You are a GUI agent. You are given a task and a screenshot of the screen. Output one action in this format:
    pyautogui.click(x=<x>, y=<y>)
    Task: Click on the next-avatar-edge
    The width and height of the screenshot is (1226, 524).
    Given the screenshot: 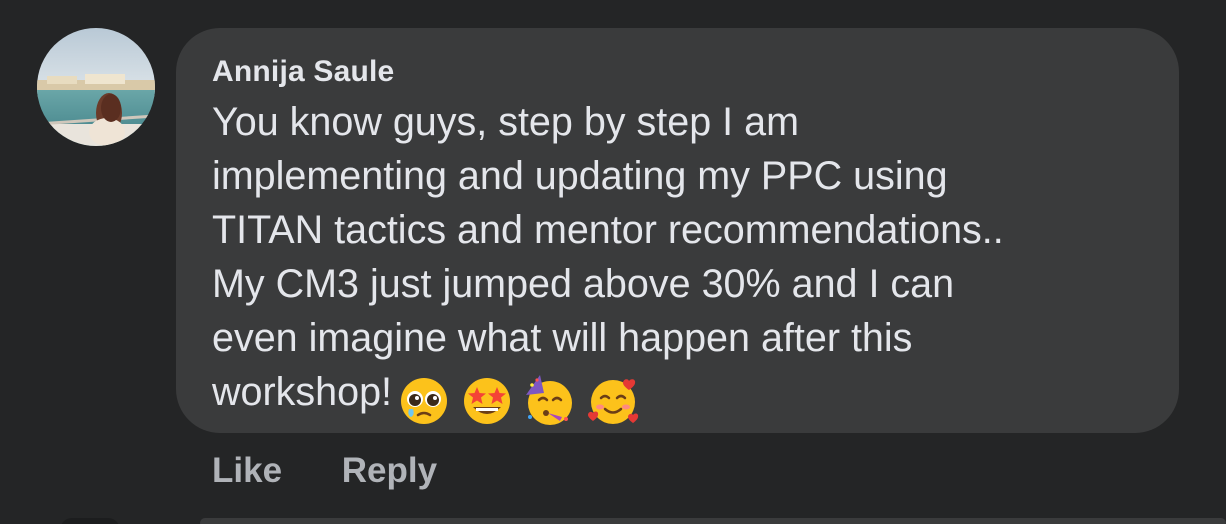 What is the action you would take?
    pyautogui.click(x=90, y=521)
    